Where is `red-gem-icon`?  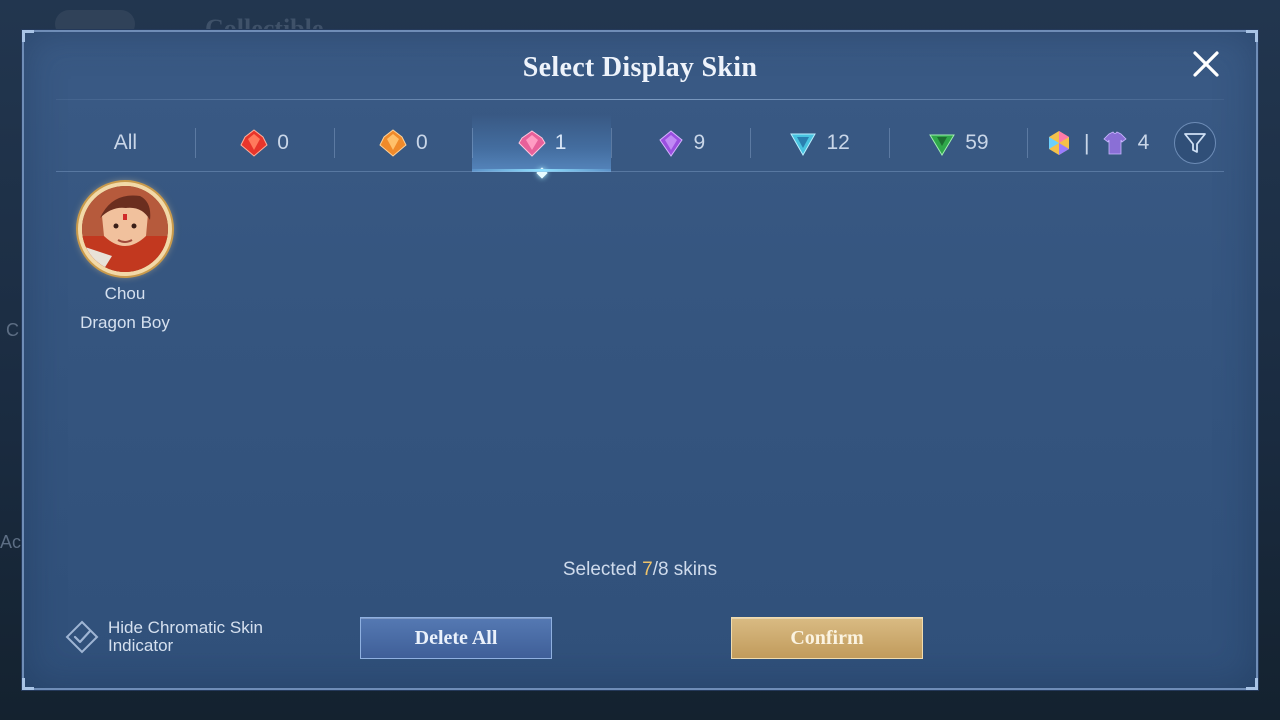
red-gem-icon is located at coordinates (254, 143).